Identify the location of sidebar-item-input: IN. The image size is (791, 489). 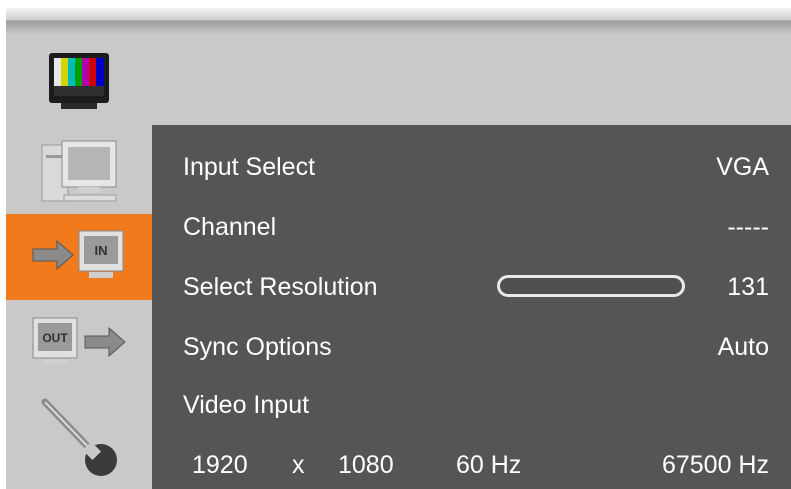
(79, 257).